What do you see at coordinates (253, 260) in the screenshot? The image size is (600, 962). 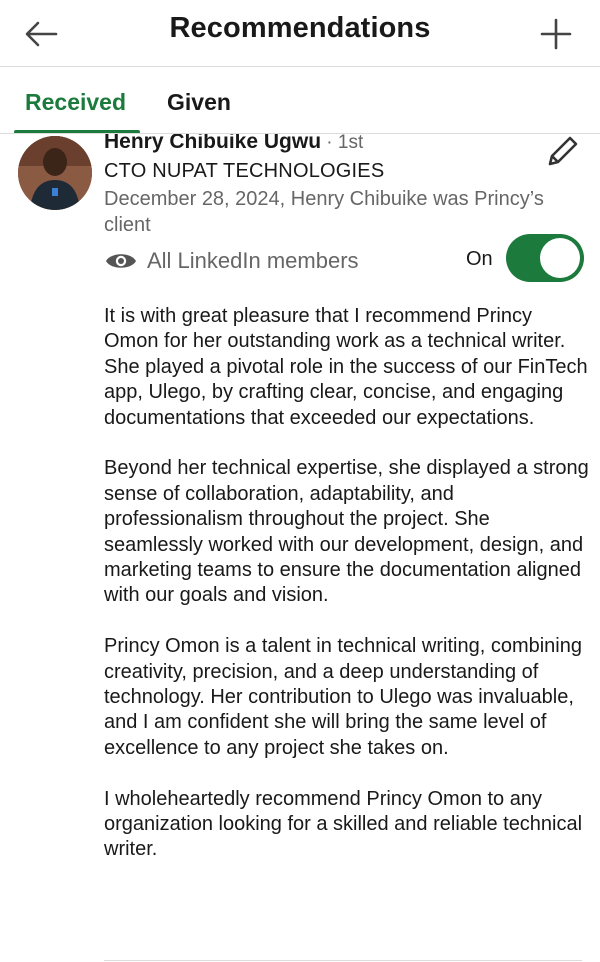 I see `visibility-label: All LinkedIn members` at bounding box center [253, 260].